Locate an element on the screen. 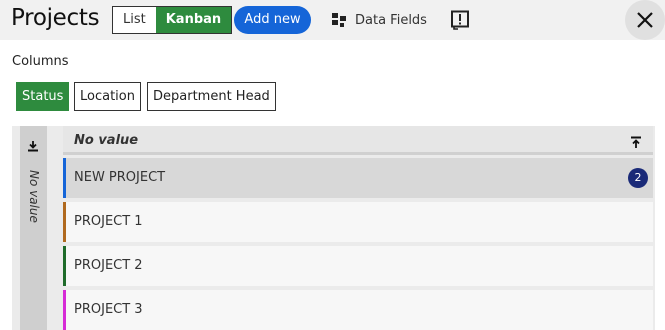 This screenshot has width=665, height=330. card-title: PROJECT 2 is located at coordinates (108, 265).